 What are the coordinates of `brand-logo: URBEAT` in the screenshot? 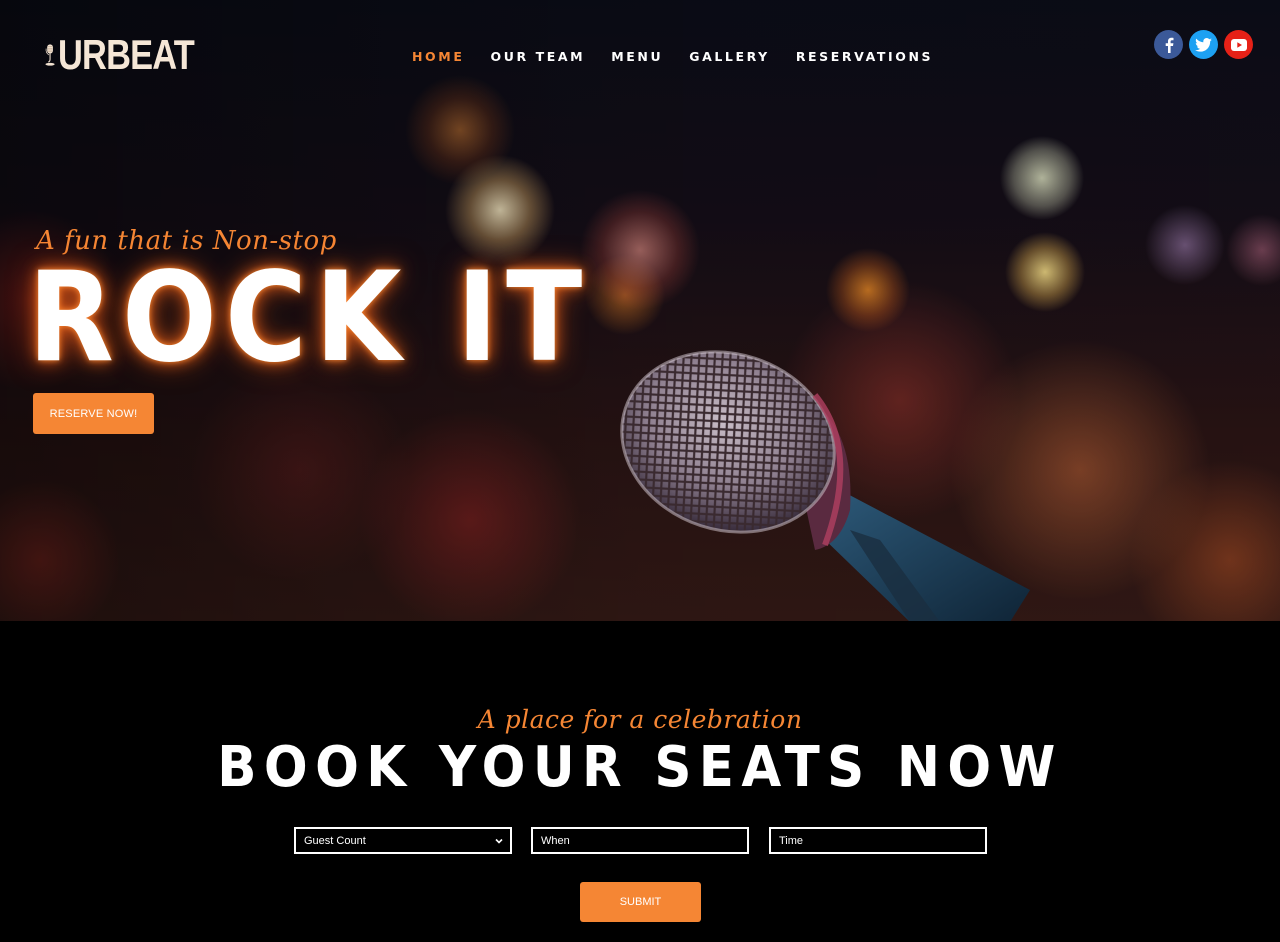 It's located at (134, 55).